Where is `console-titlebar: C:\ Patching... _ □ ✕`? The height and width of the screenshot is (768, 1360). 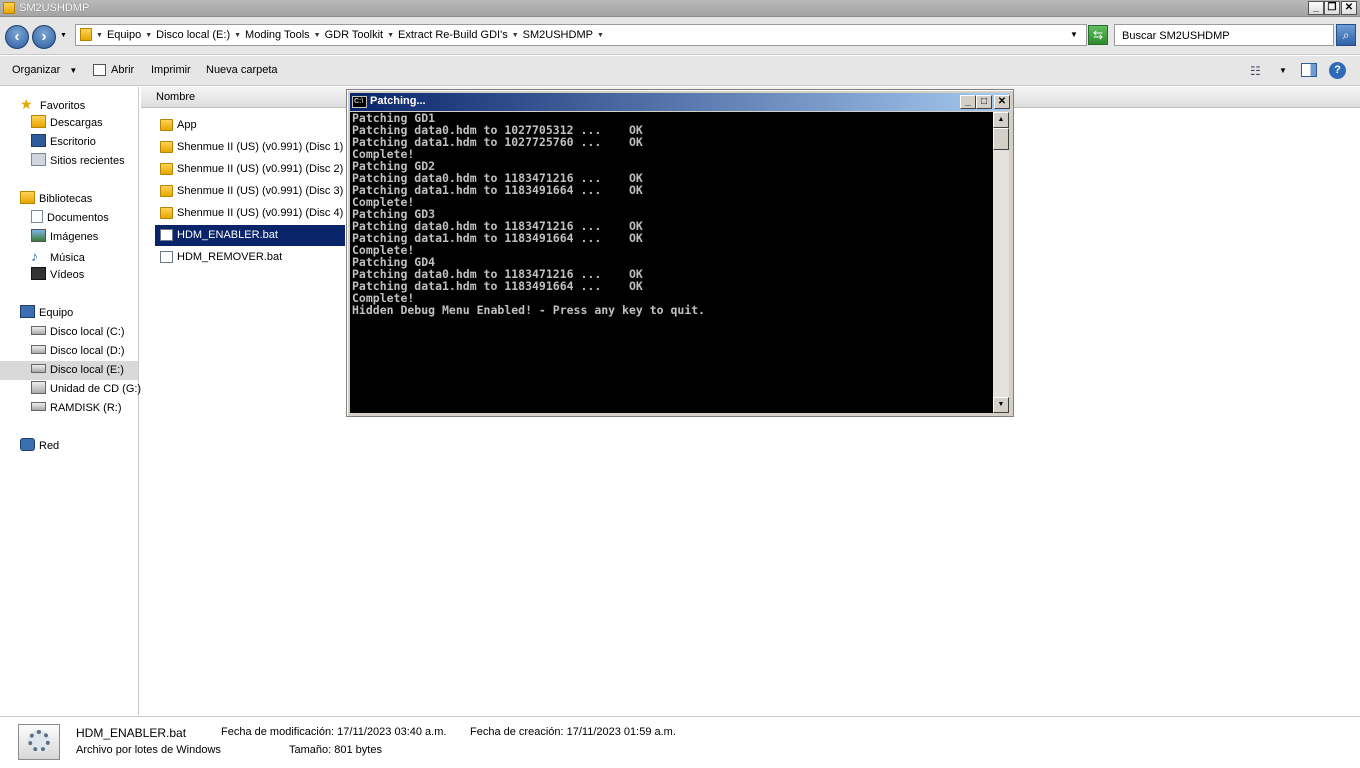 console-titlebar: C:\ Patching... _ □ ✕ is located at coordinates (680, 102).